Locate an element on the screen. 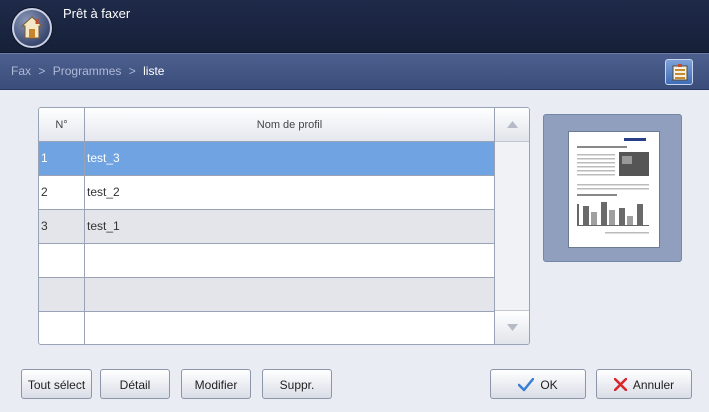 This screenshot has height=412, width=709. modify-button: Modifier is located at coordinates (216, 384).